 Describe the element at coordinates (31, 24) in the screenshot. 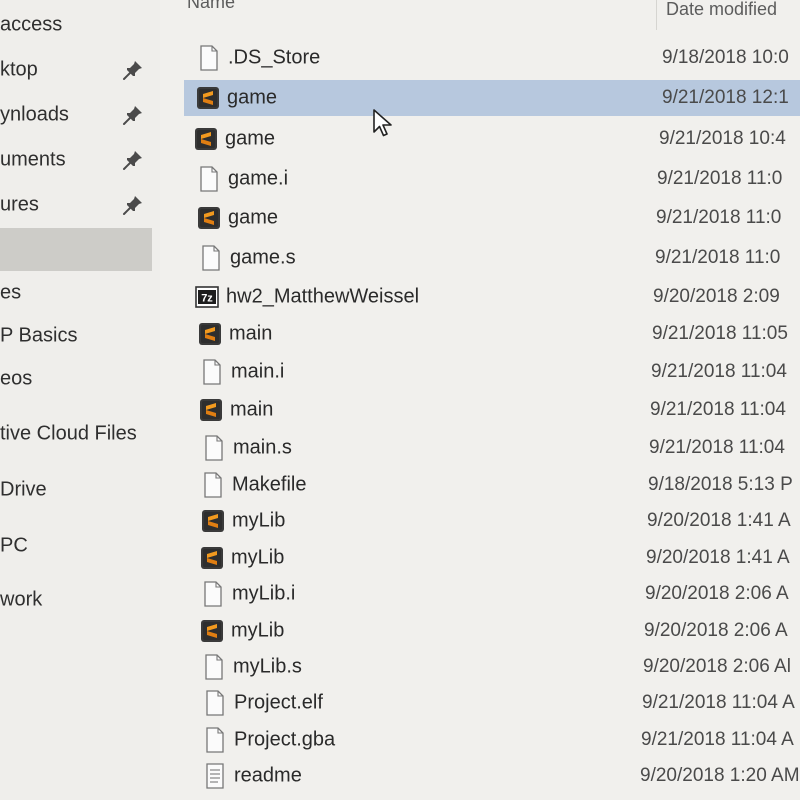

I see `sidebar-item-label: access` at that location.